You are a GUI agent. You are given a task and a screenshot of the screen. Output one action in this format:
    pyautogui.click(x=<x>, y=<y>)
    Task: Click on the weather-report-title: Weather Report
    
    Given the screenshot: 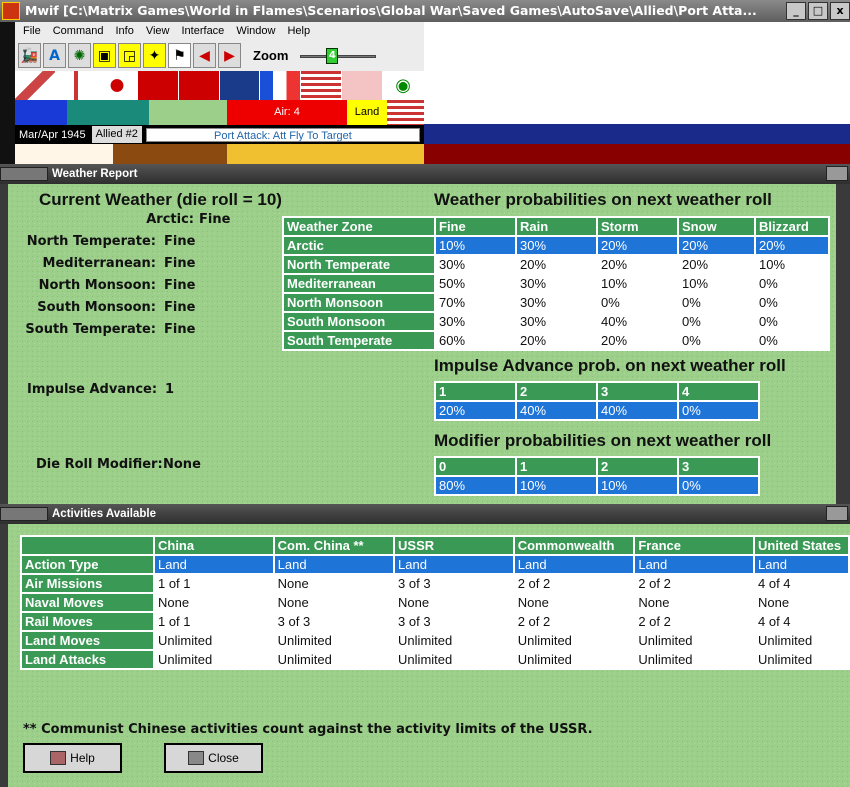 What is the action you would take?
    pyautogui.click(x=95, y=174)
    